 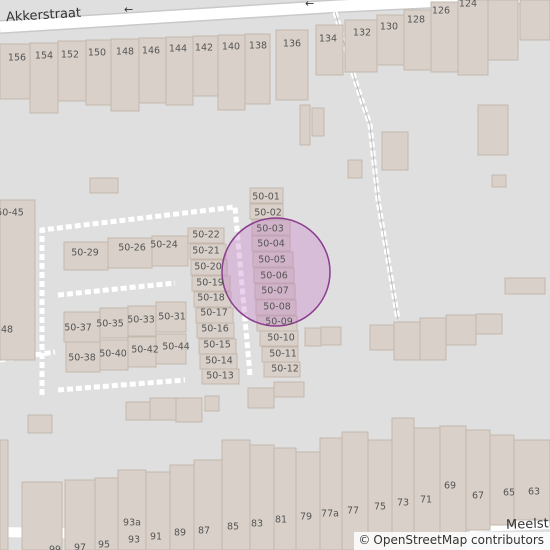 What do you see at coordinates (509, 493) in the screenshot?
I see `house-number-label: 65` at bounding box center [509, 493].